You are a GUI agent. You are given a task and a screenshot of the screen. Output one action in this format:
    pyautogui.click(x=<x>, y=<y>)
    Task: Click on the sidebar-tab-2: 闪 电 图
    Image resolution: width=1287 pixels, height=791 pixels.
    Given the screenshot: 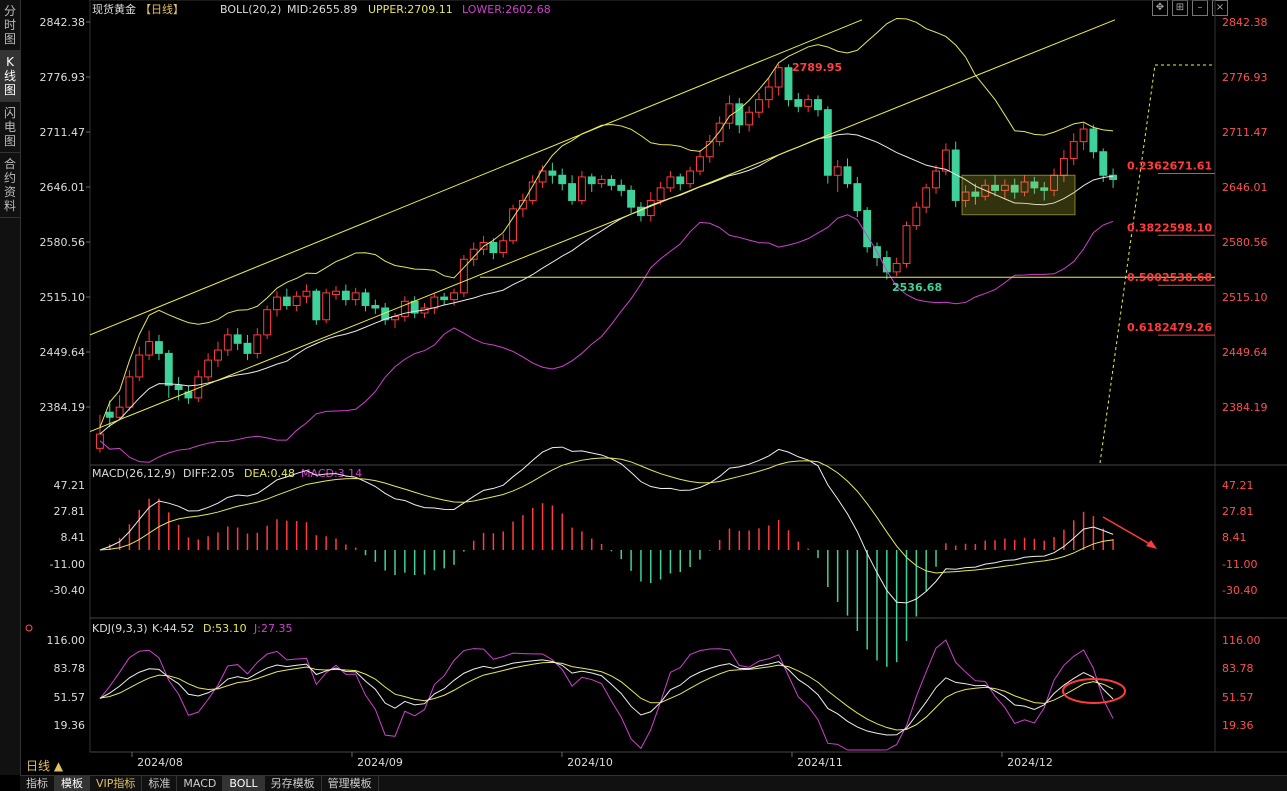 What is the action you would take?
    pyautogui.click(x=10, y=127)
    